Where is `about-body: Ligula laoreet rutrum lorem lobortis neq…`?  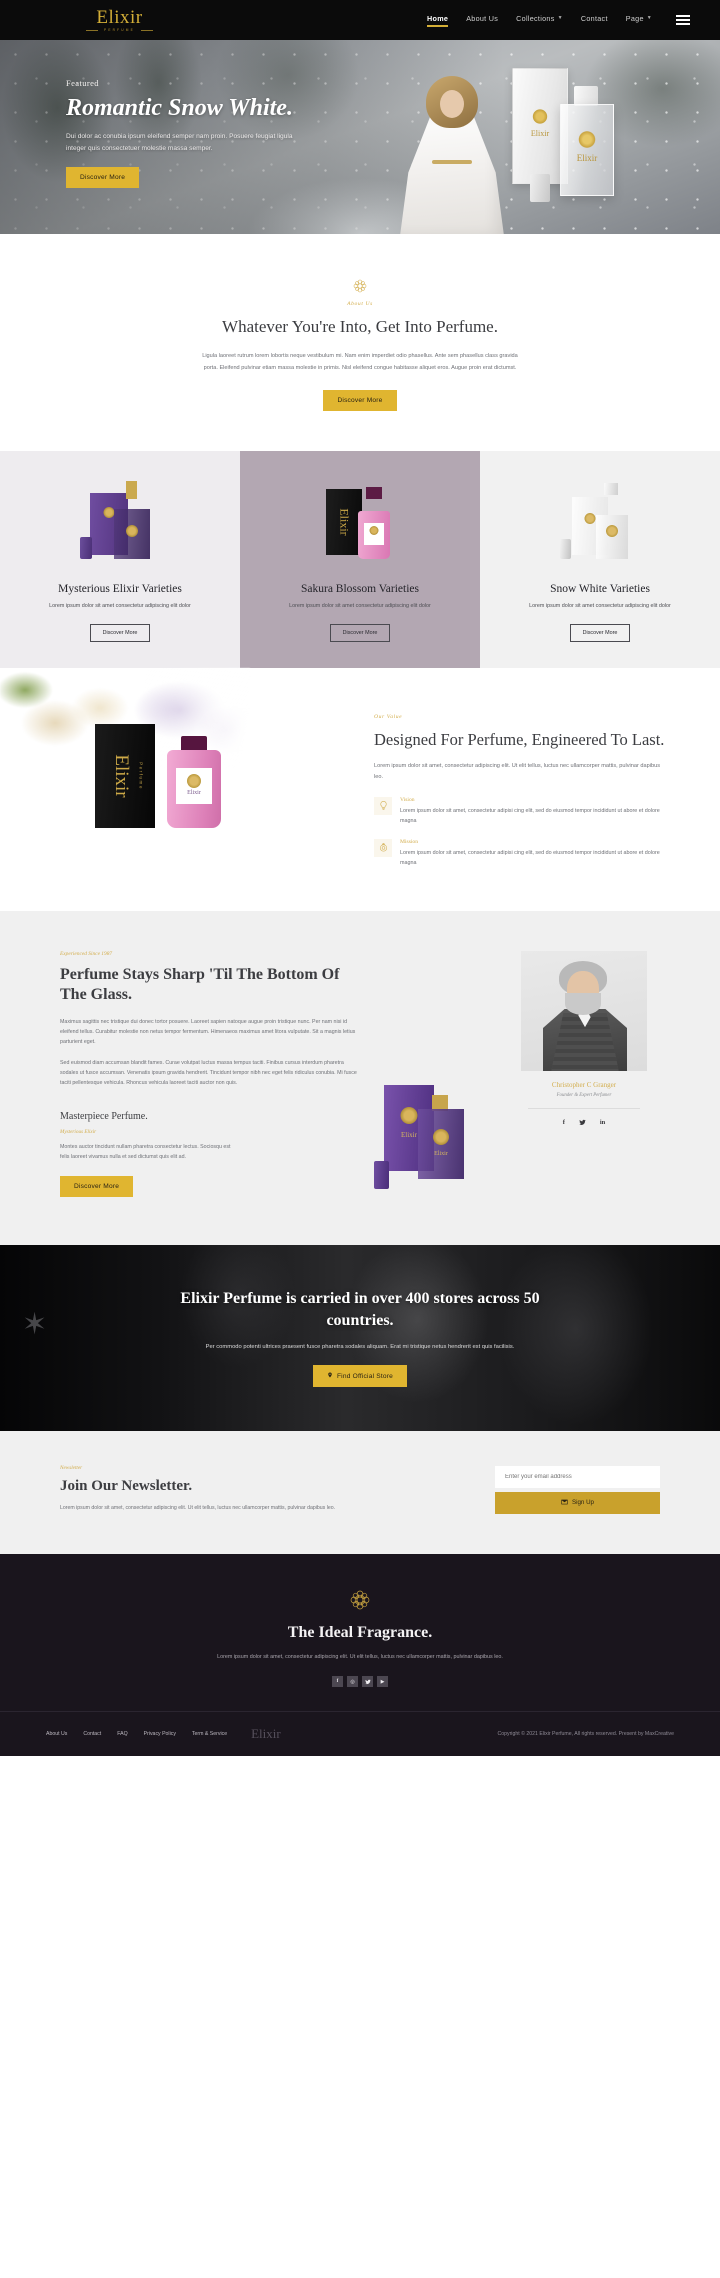
about-body: Ligula laoreet rutrum lorem lobortis neq… is located at coordinates (360, 362).